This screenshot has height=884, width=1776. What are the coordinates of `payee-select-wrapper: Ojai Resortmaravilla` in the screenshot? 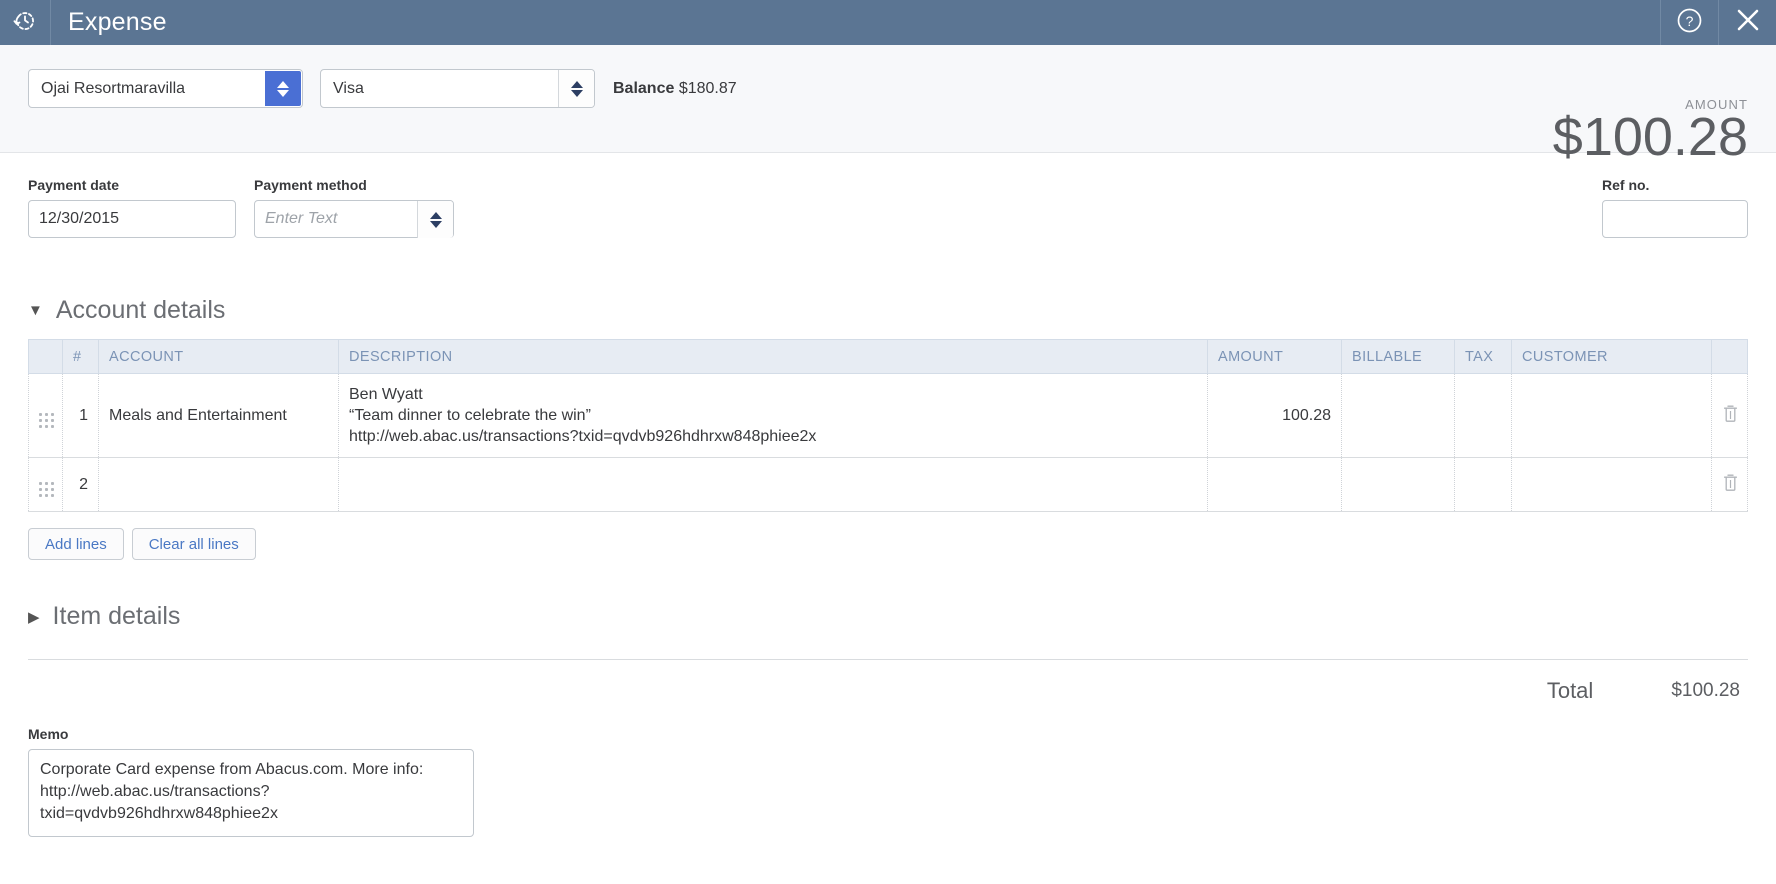 It's located at (165, 88).